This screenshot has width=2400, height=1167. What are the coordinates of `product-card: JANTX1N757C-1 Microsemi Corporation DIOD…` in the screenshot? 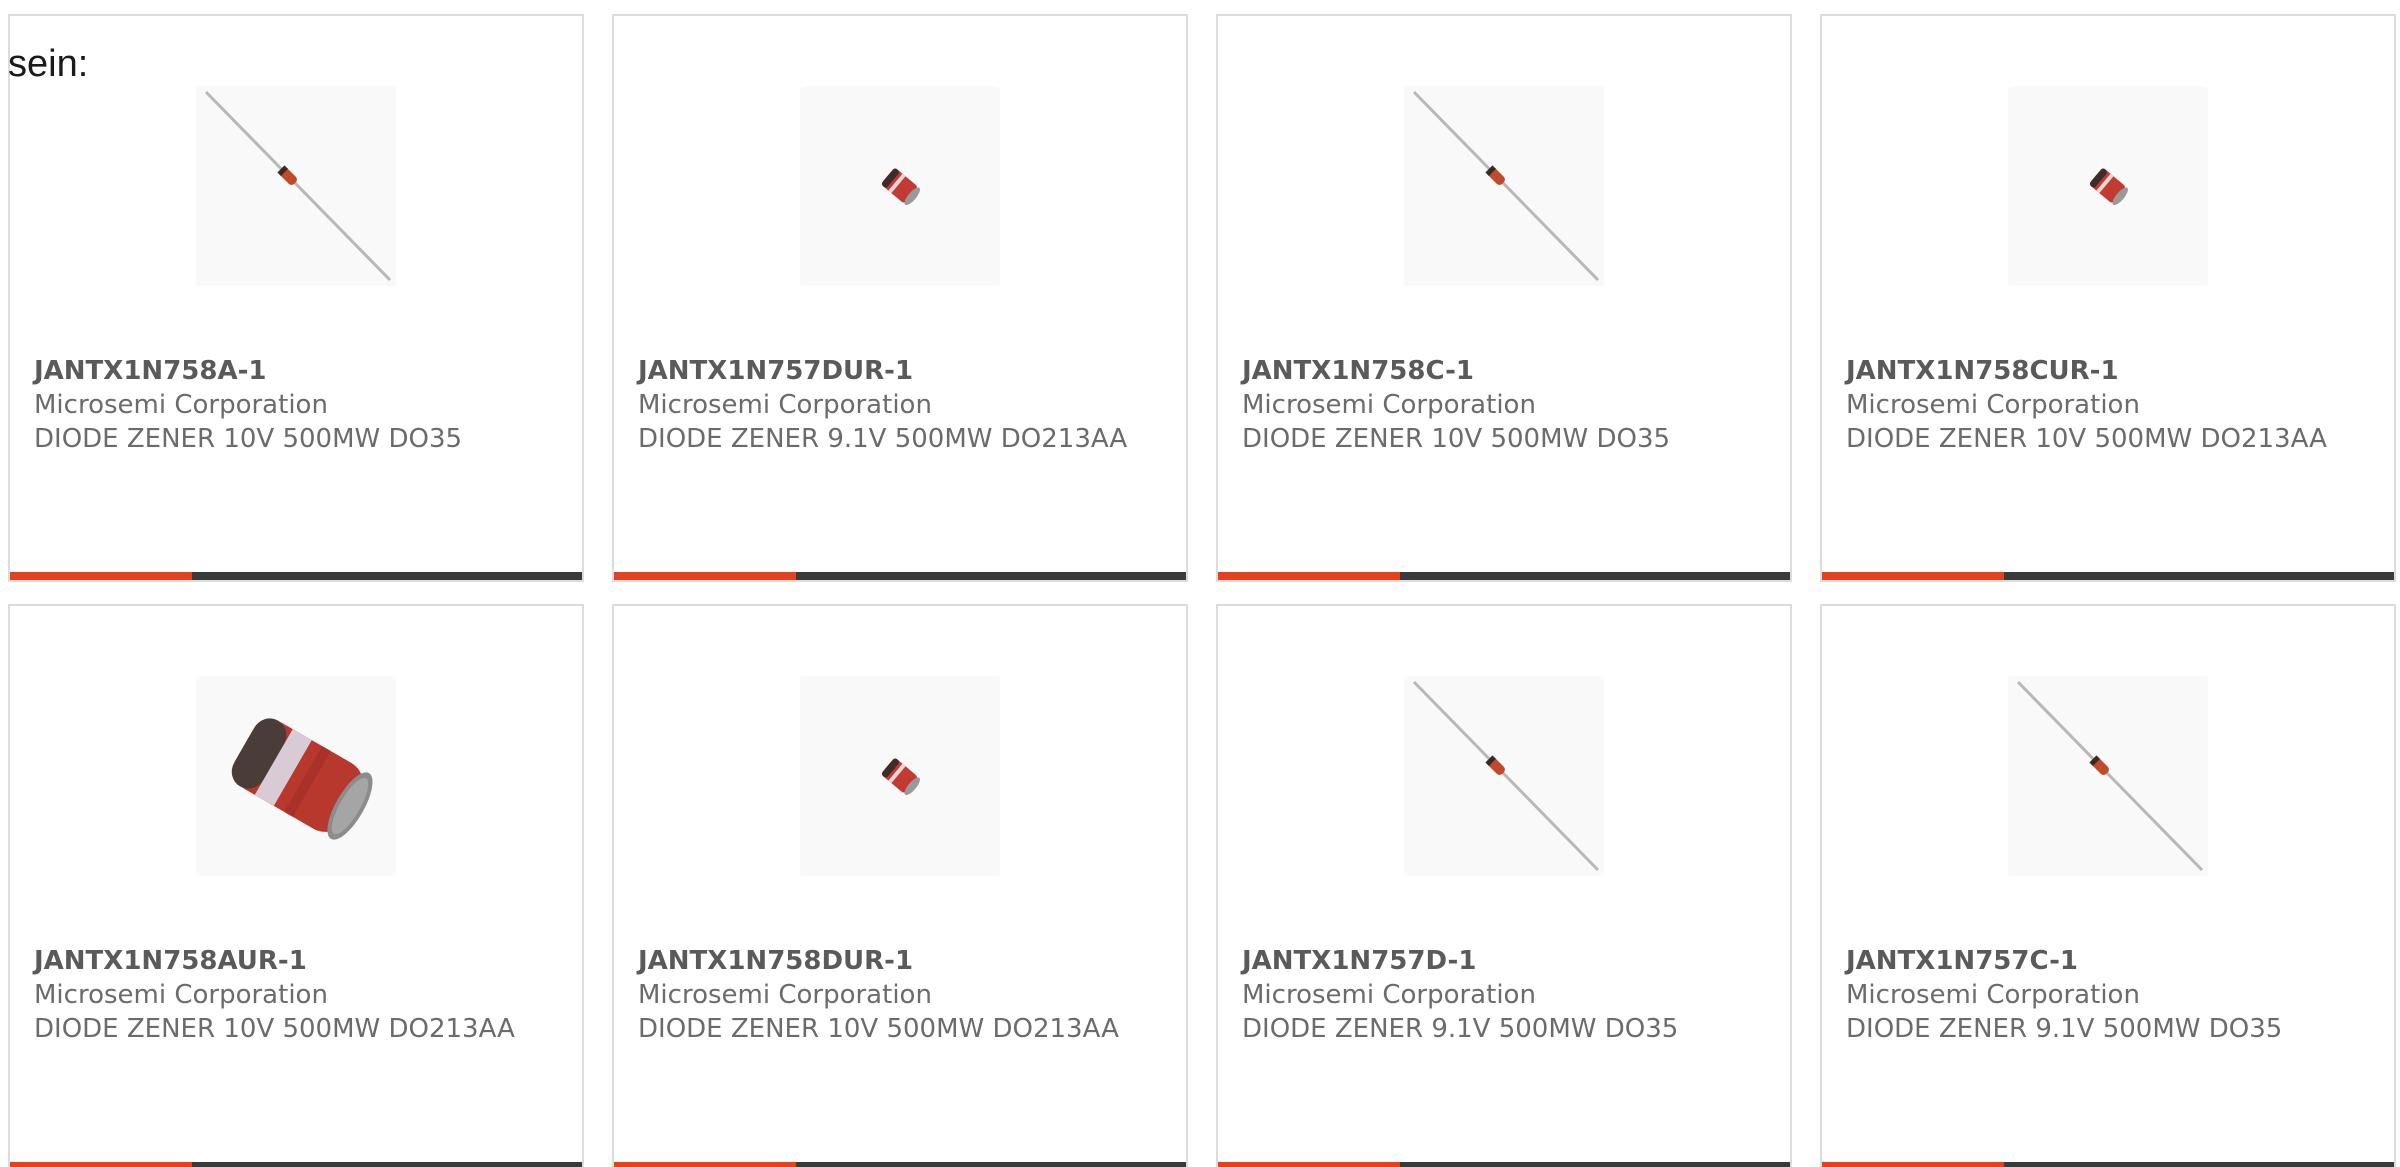 It's located at (2108, 885).